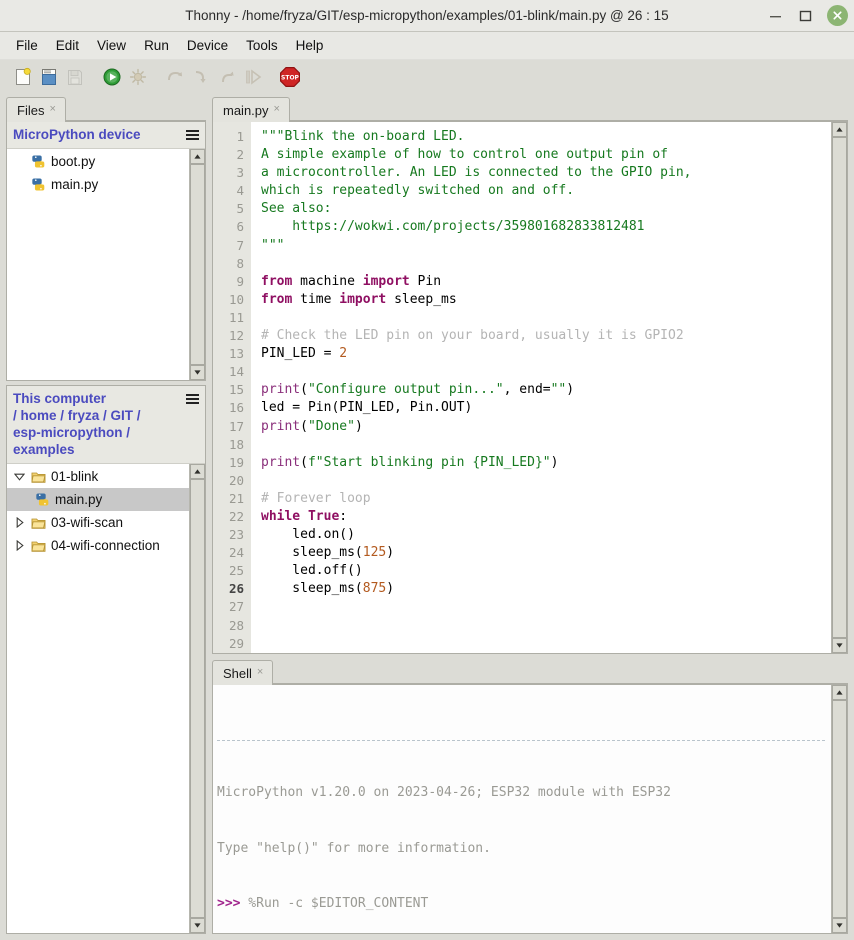  Describe the element at coordinates (240, 227) in the screenshot. I see `line-number: 6` at that location.